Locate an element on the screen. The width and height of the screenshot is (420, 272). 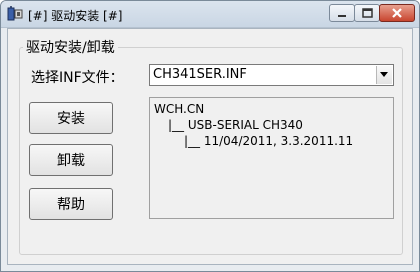
driver-device: |__ USB-SERIAL CH340 is located at coordinates (235, 125).